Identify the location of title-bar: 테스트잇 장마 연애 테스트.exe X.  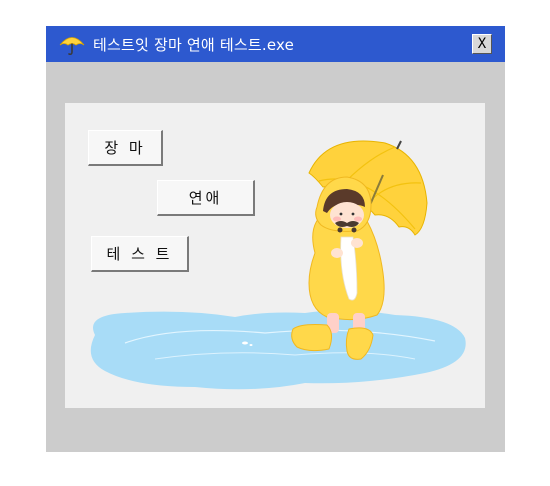
(275, 44).